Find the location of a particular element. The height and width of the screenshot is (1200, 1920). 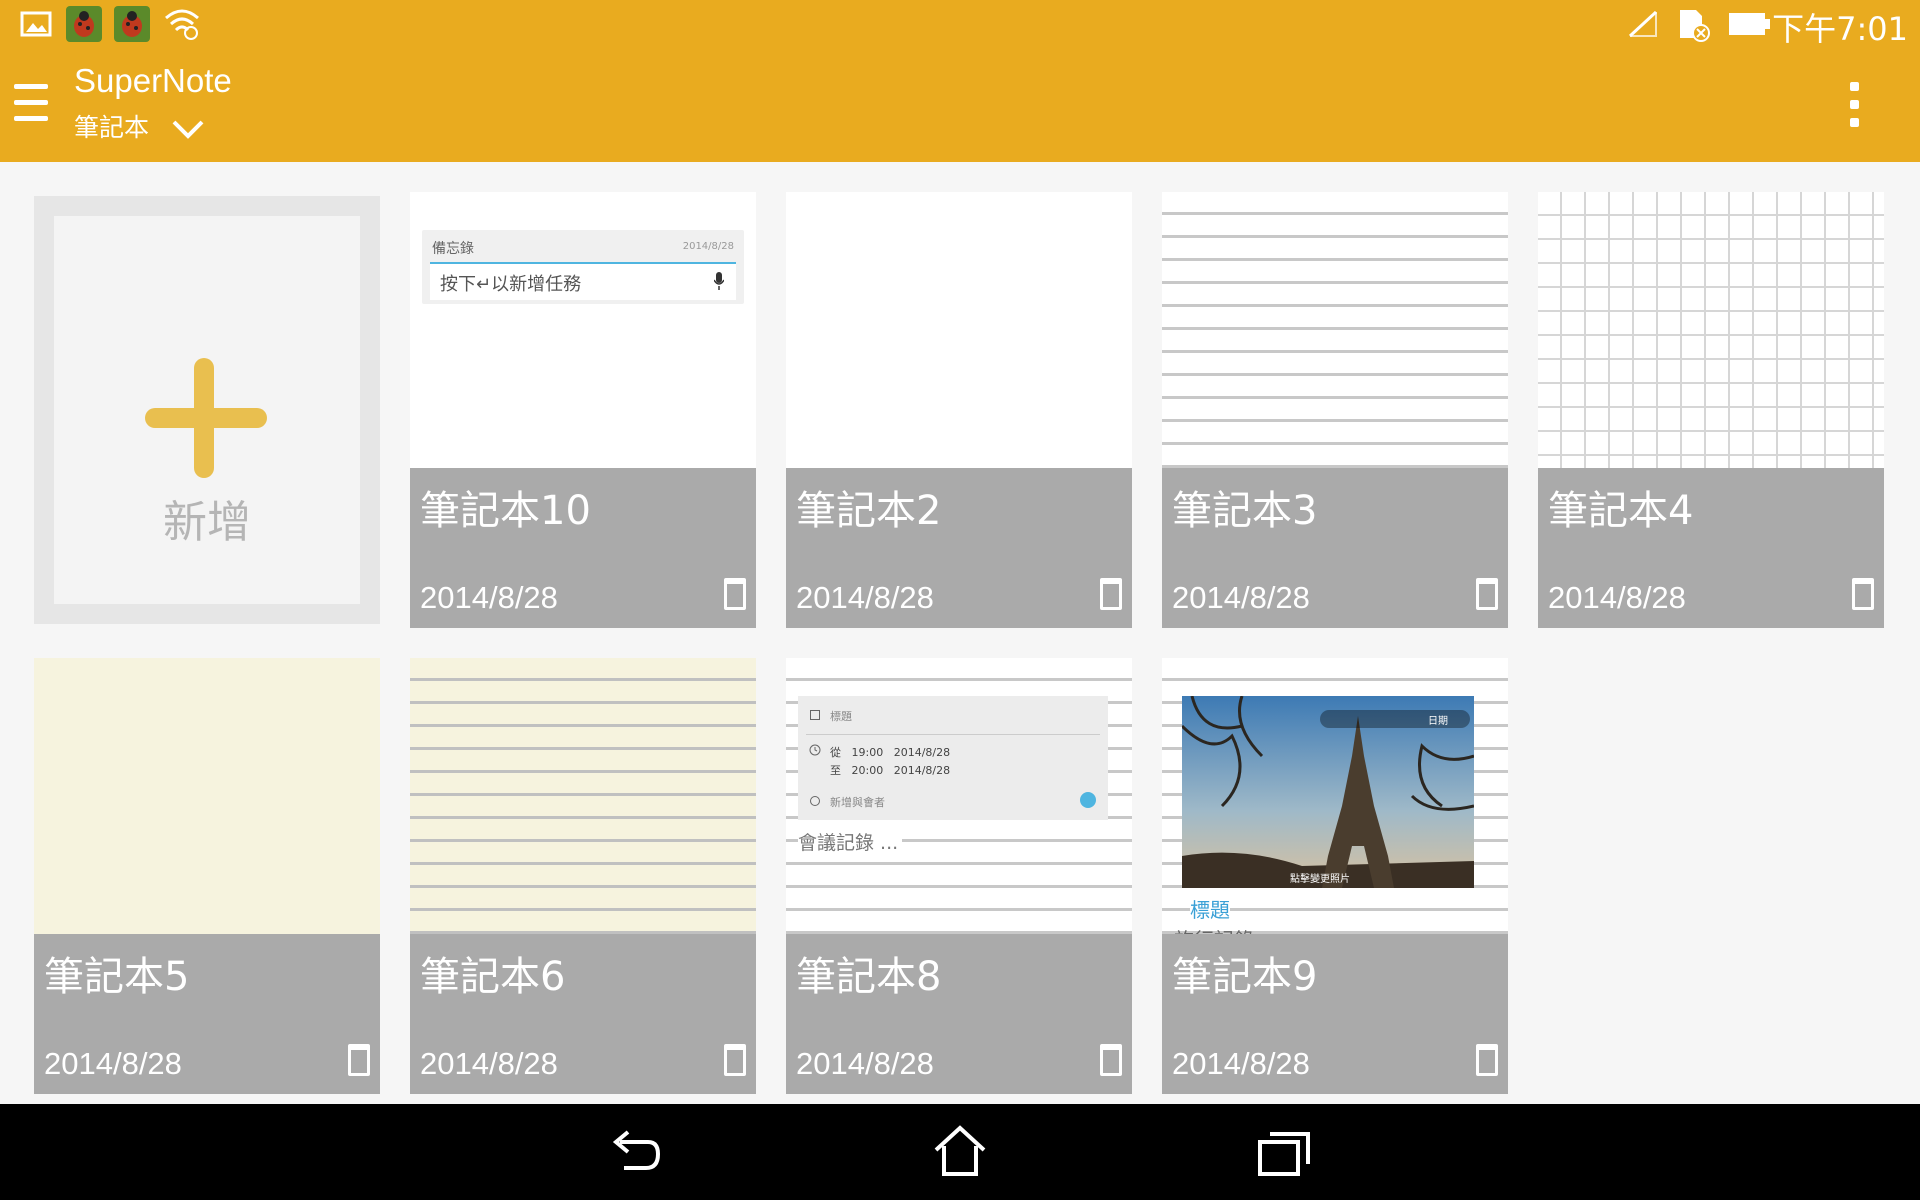

battery-icon is located at coordinates (1749, 24).